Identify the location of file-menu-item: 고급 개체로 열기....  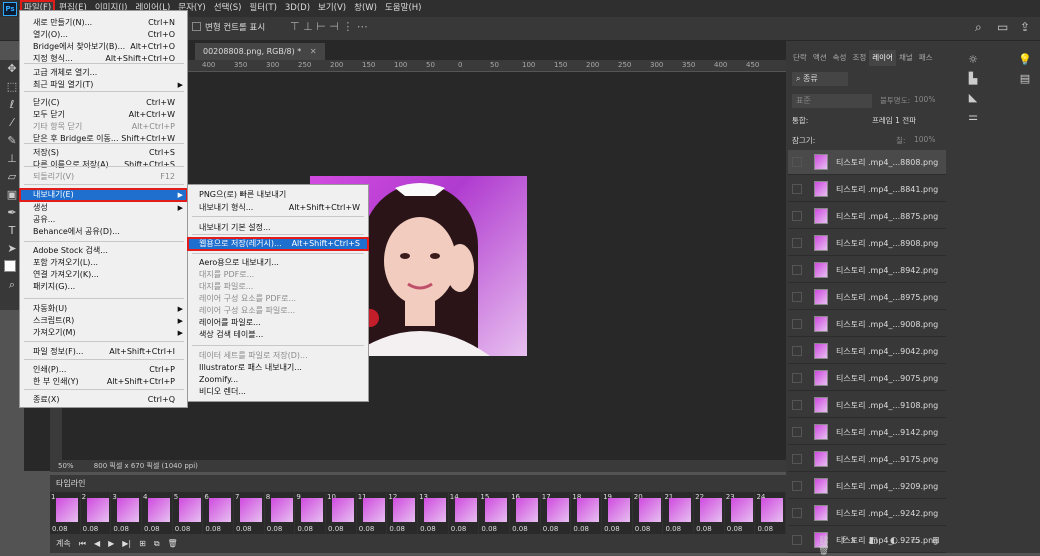
(103, 73).